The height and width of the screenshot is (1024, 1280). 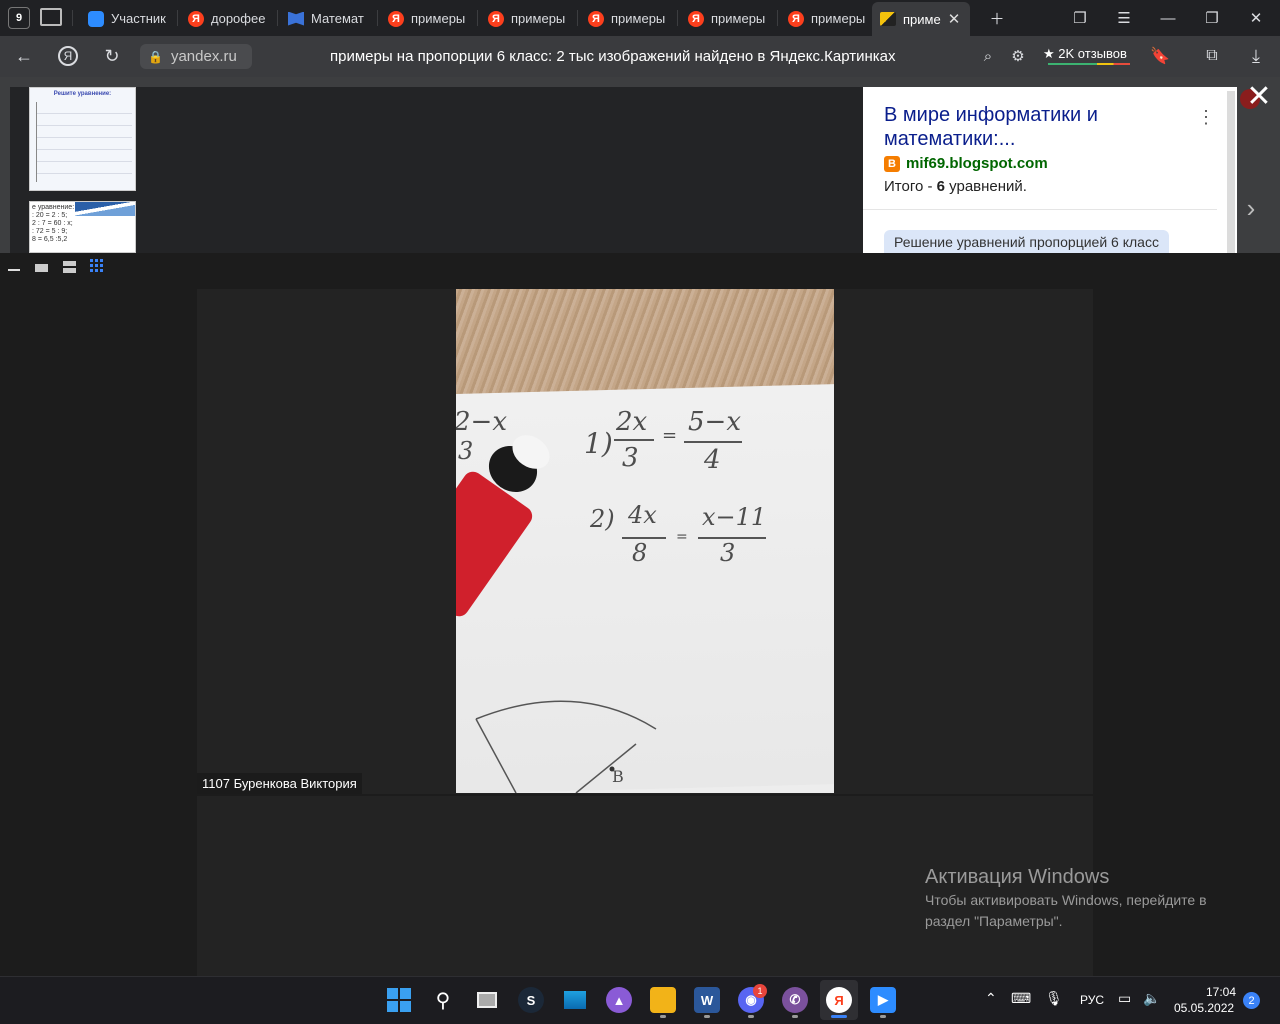 I want to click on eq1-number: 1), so click(x=598, y=443).